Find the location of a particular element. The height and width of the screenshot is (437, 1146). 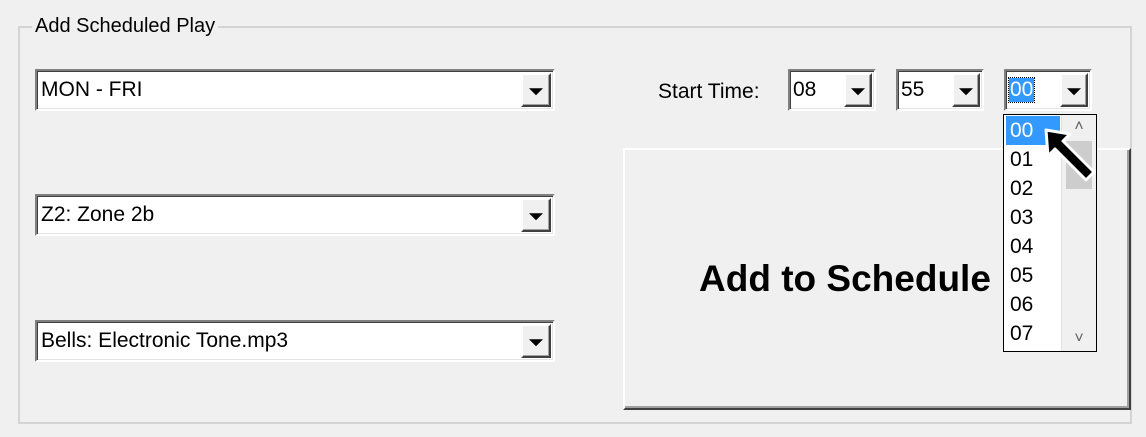

list-item: 03 is located at coordinates (1033, 217).